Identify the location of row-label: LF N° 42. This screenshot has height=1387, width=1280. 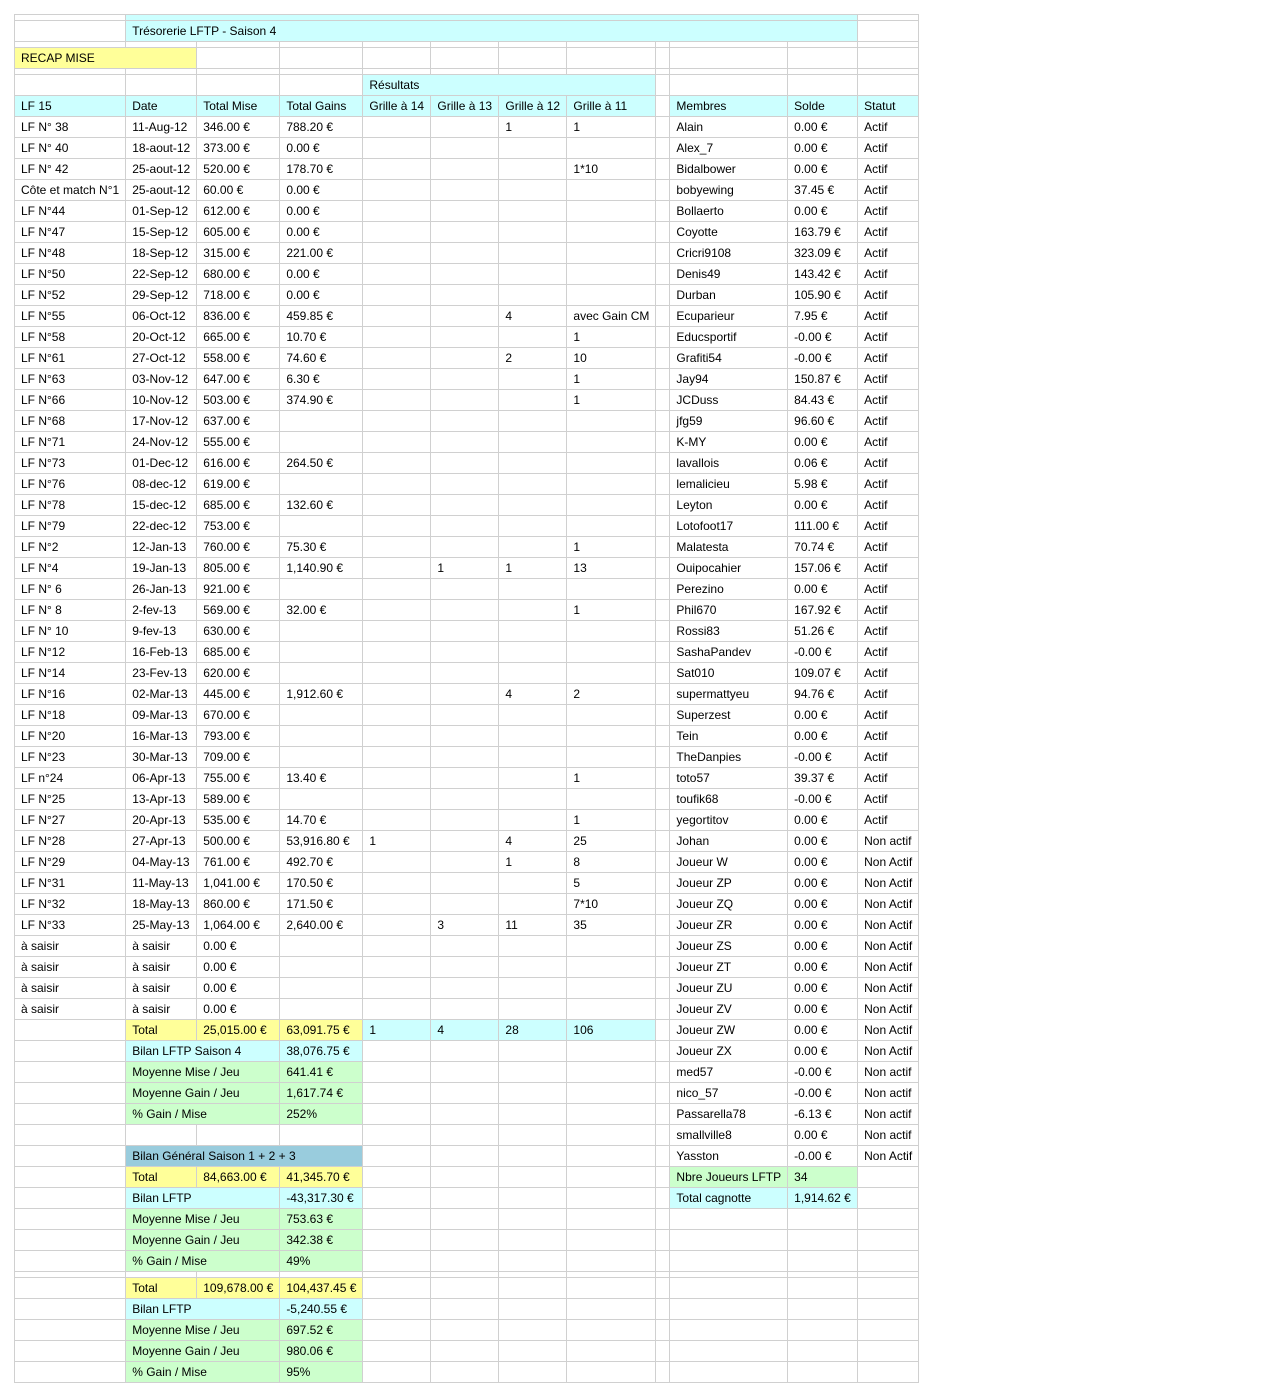
(70, 169).